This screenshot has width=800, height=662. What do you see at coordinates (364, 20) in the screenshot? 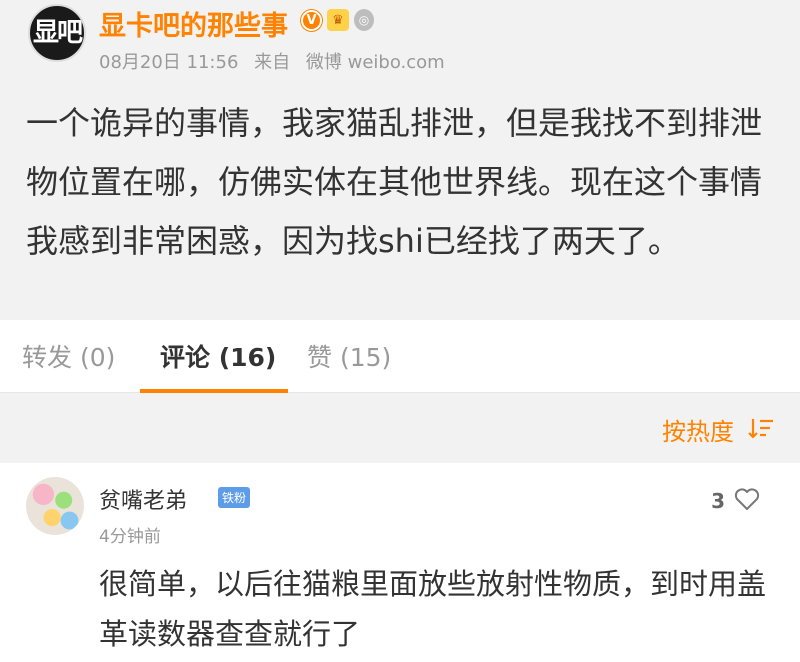
I see `medal-icon: ◎` at bounding box center [364, 20].